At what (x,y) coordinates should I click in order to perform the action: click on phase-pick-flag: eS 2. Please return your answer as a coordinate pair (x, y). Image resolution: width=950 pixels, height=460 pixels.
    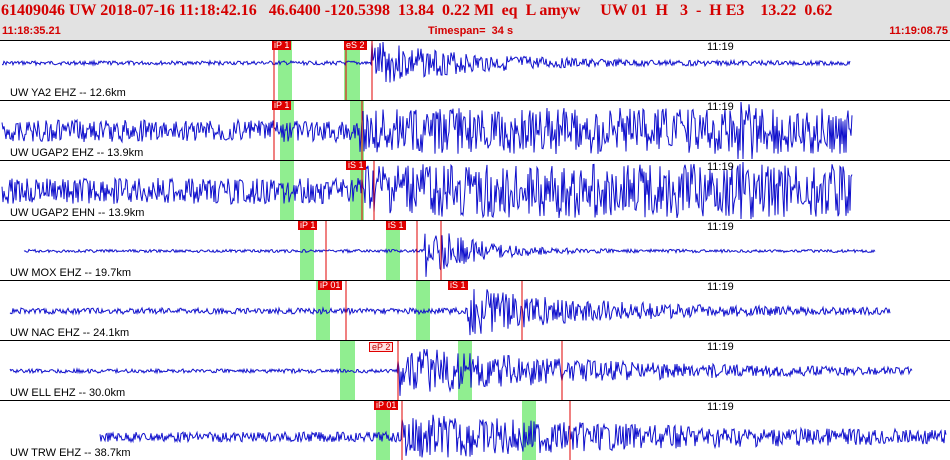
    Looking at the image, I should click on (355, 45).